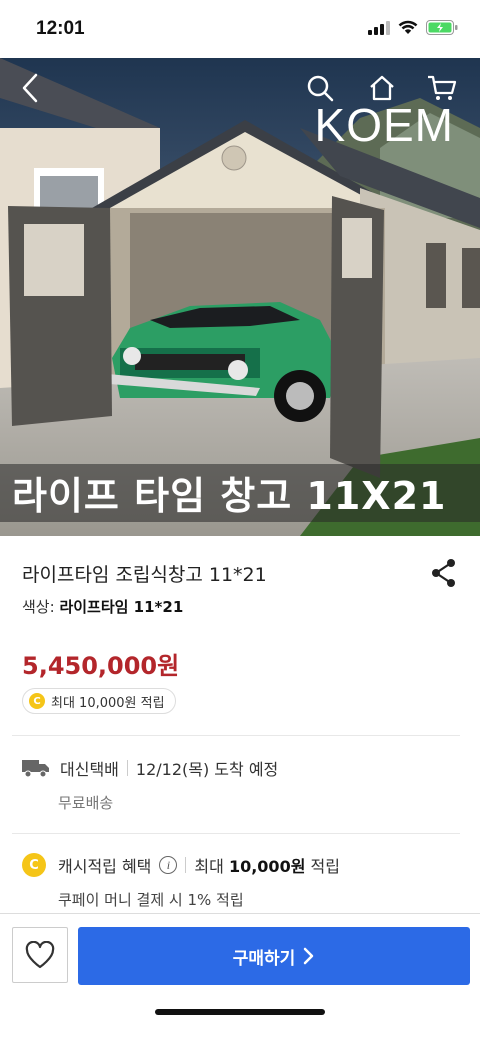 This screenshot has height=1039, width=480. I want to click on share-button, so click(444, 573).